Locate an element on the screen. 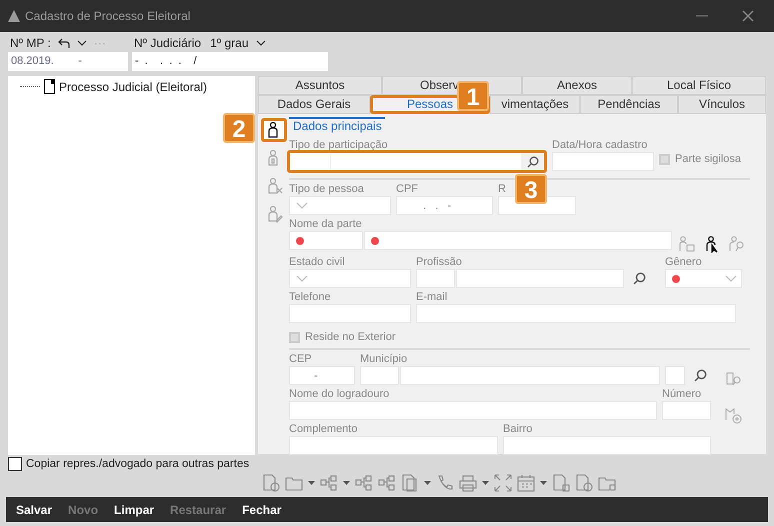 Image resolution: width=774 pixels, height=526 pixels. field-label: Bairro is located at coordinates (517, 429).